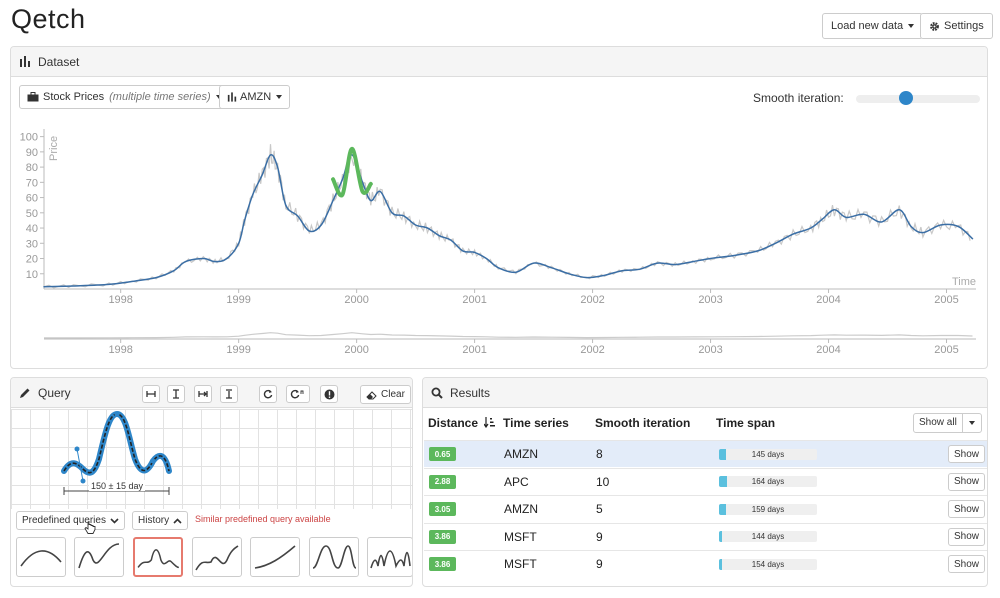 This screenshot has width=1000, height=598. I want to click on refresh-icon, so click(268, 394).